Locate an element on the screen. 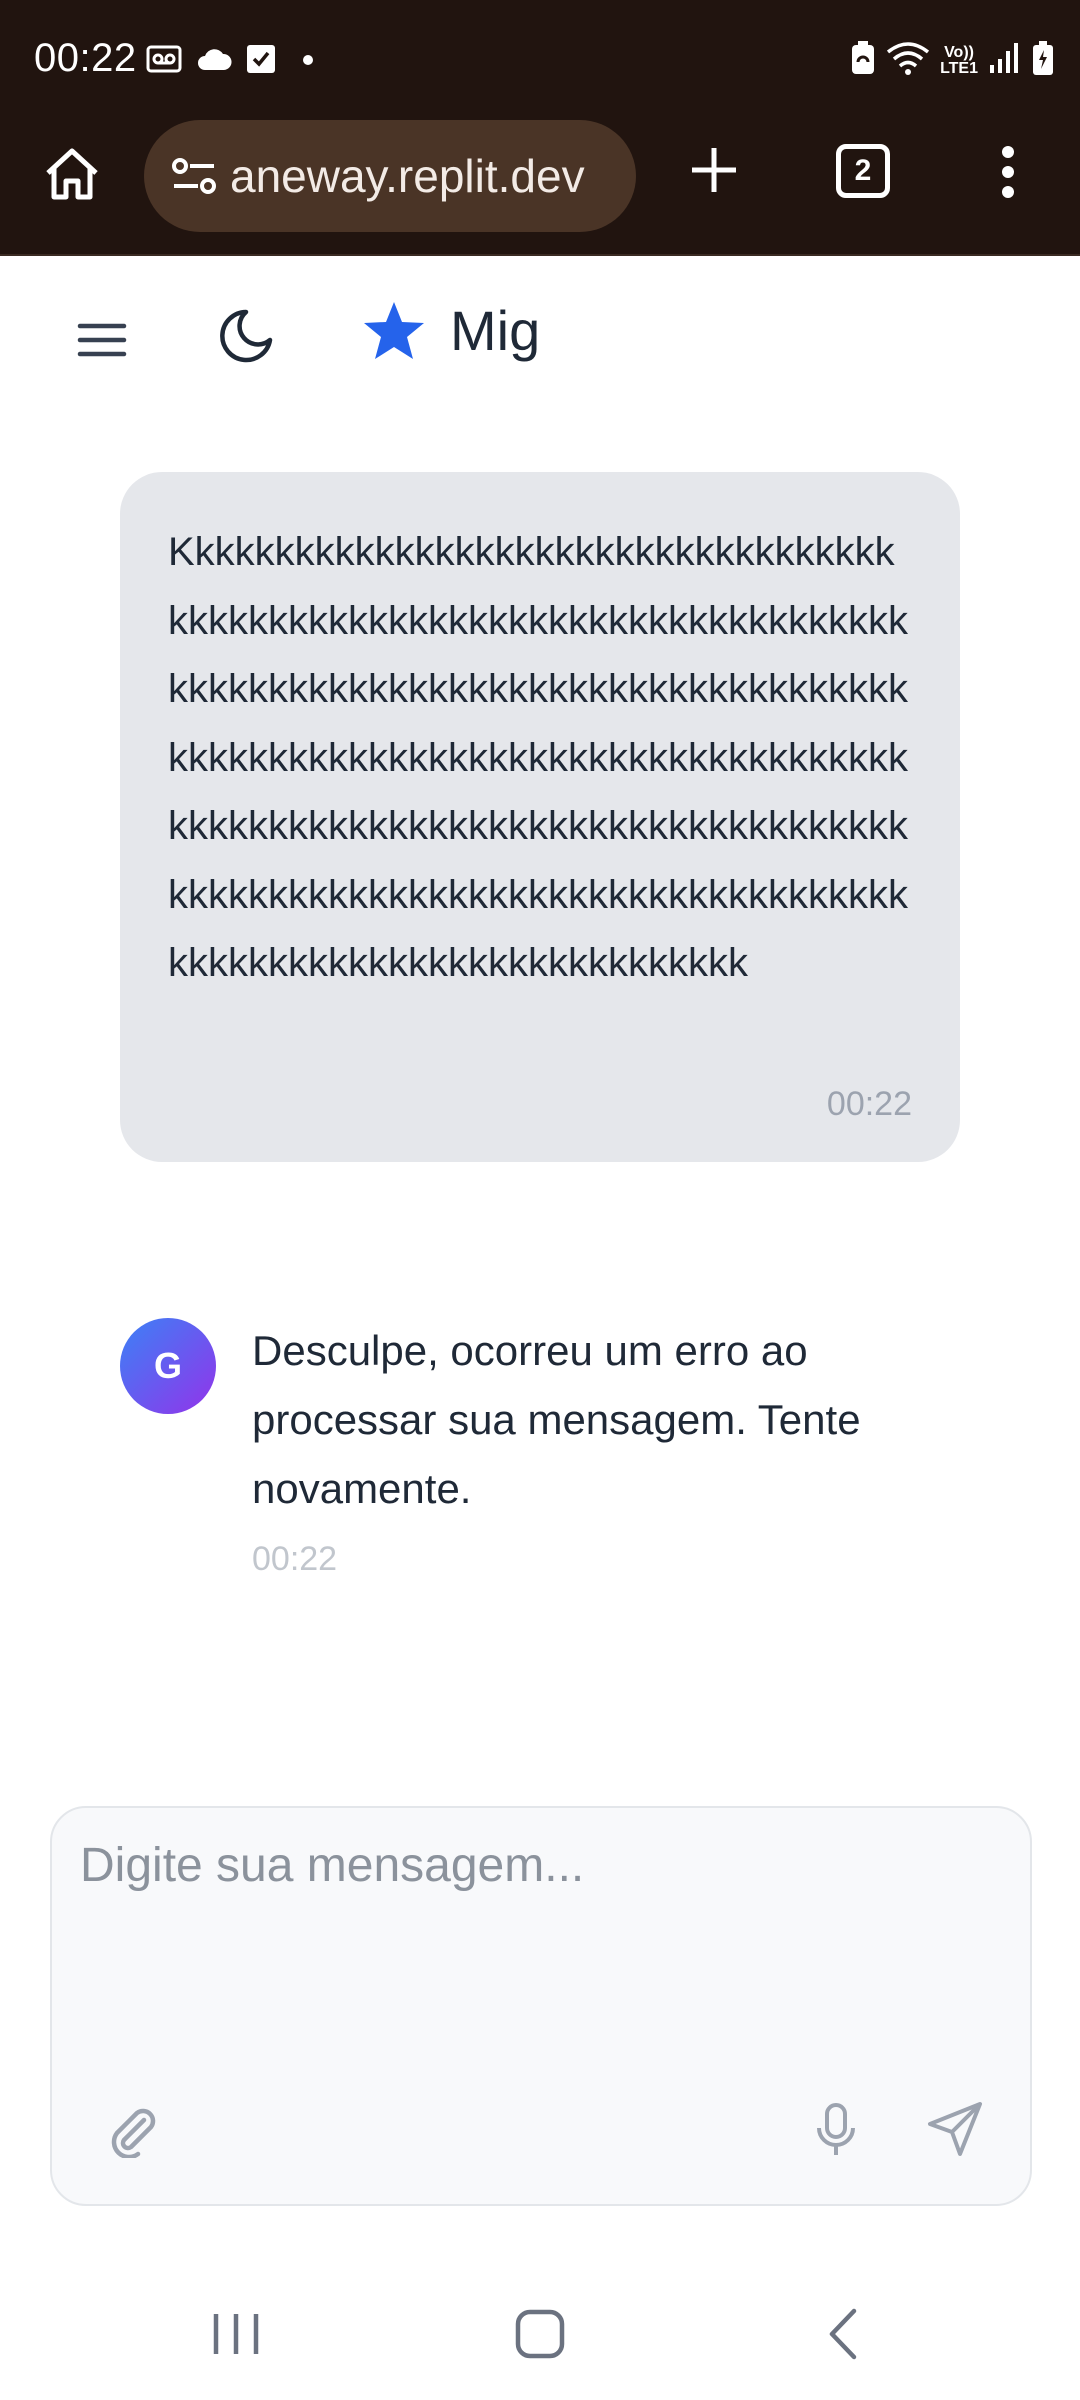 The height and width of the screenshot is (2400, 1080). status-left-icons is located at coordinates (230, 61).